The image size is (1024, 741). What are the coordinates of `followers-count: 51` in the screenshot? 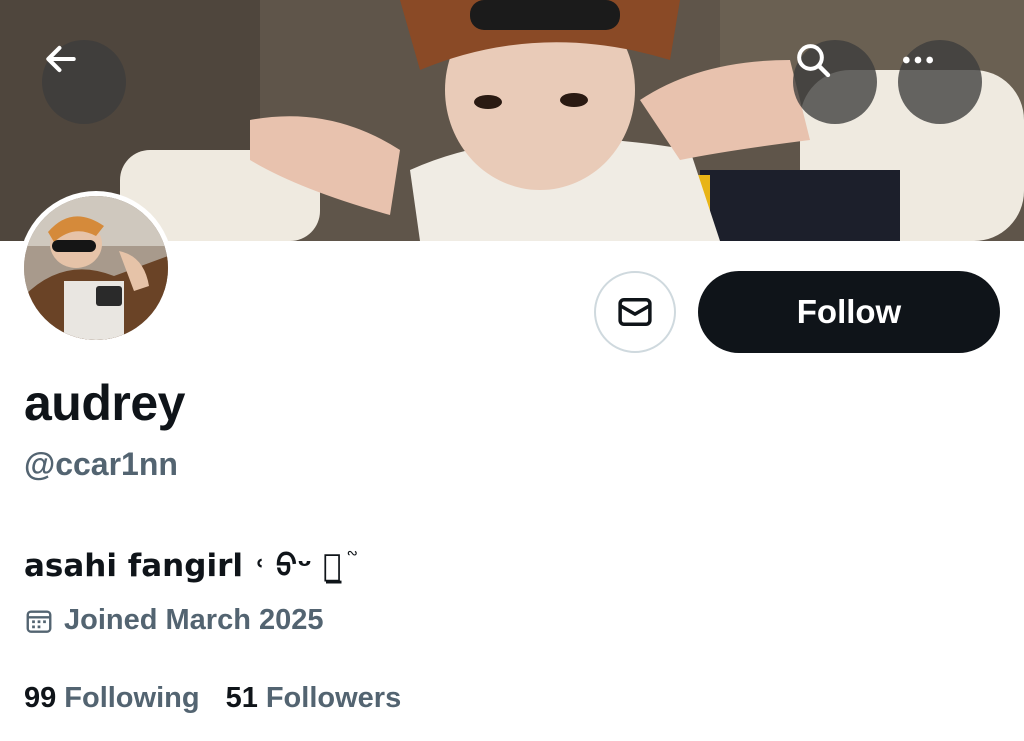 It's located at (241, 698).